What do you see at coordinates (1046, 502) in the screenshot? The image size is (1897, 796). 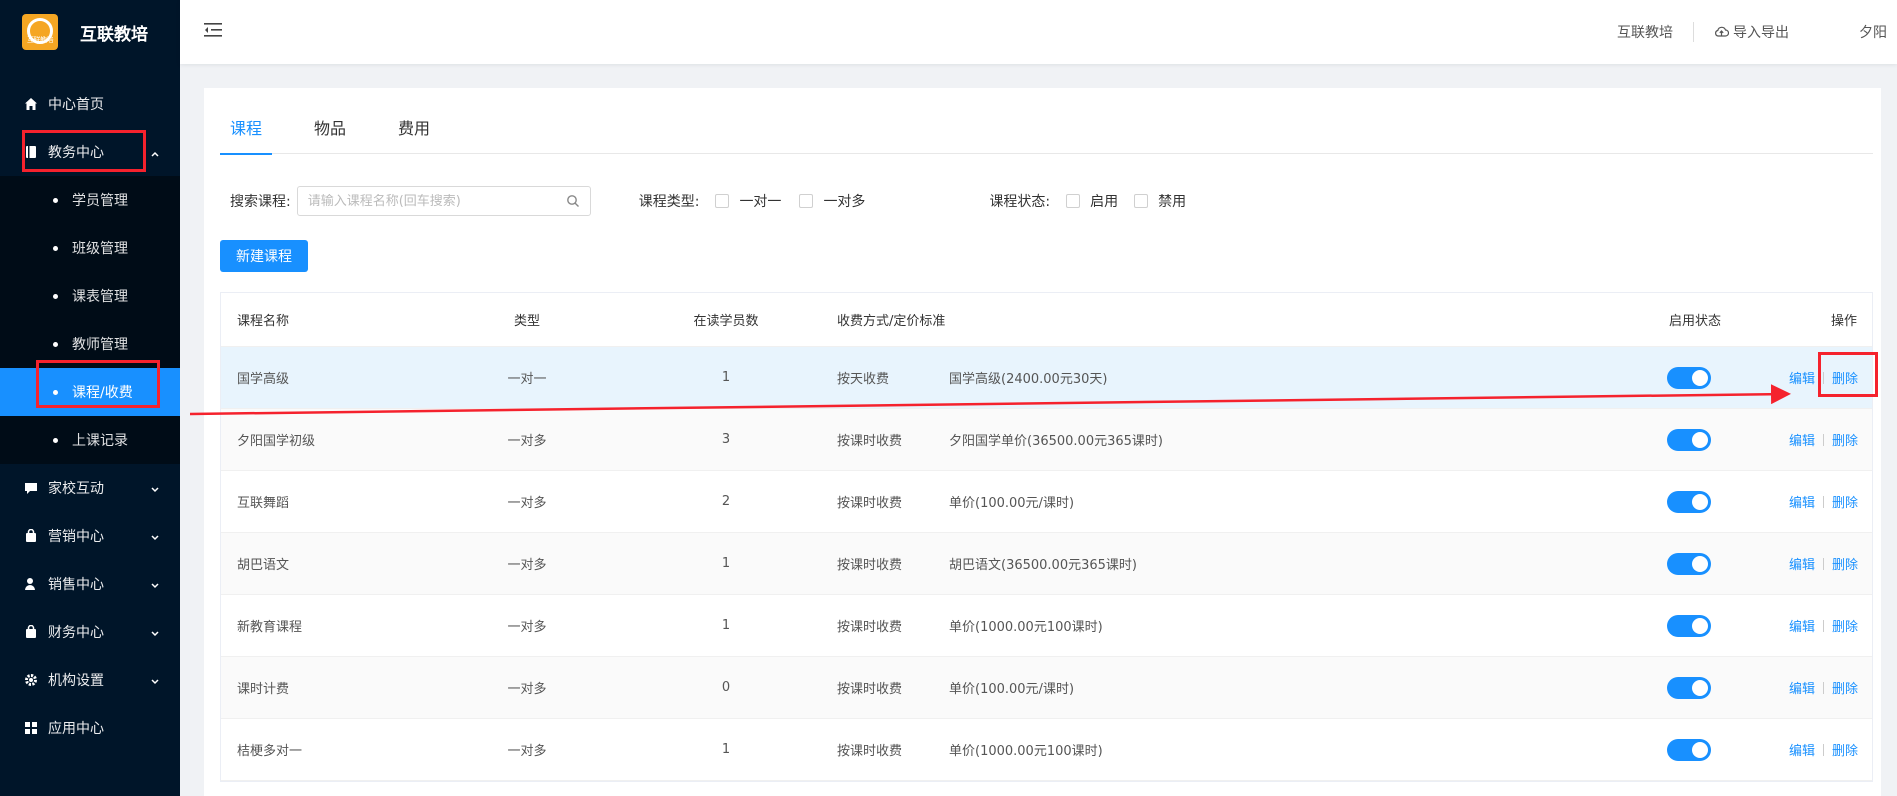 I see `table-row: 互联舞蹈 一对多 2 按课时收费 单价(100.00元/课时) 编辑 删除` at bounding box center [1046, 502].